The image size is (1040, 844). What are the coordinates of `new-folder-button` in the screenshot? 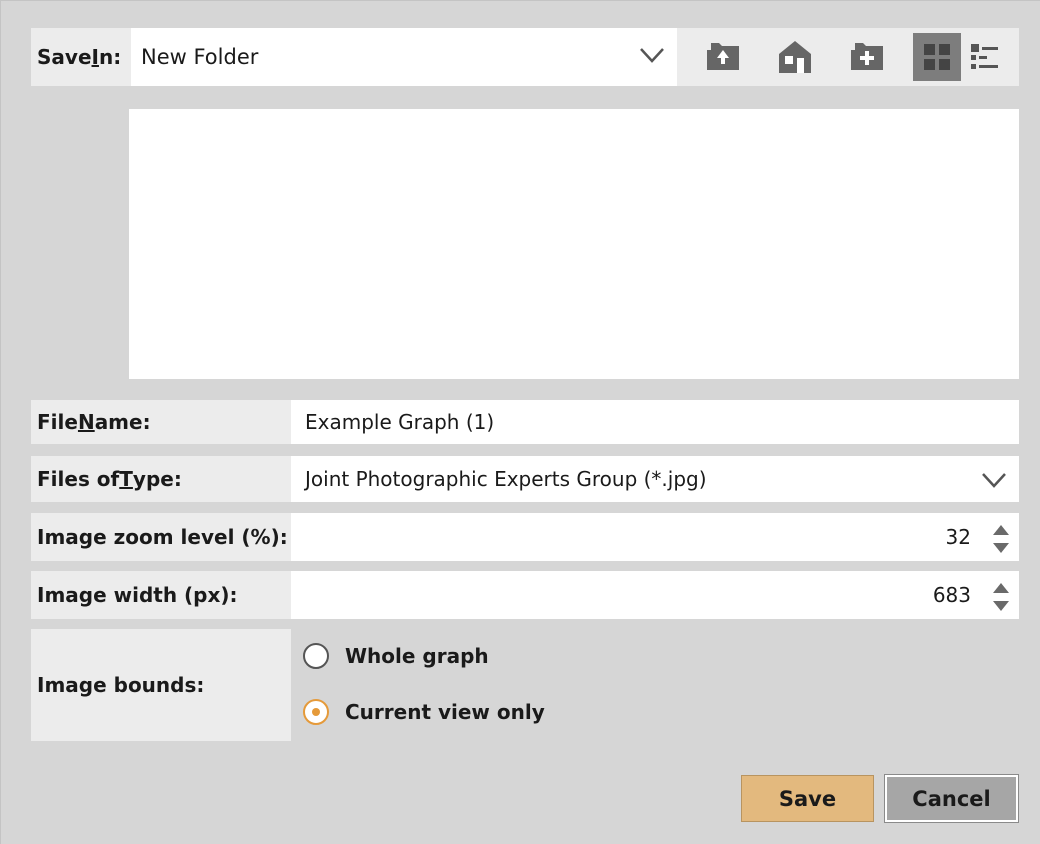 It's located at (867, 57).